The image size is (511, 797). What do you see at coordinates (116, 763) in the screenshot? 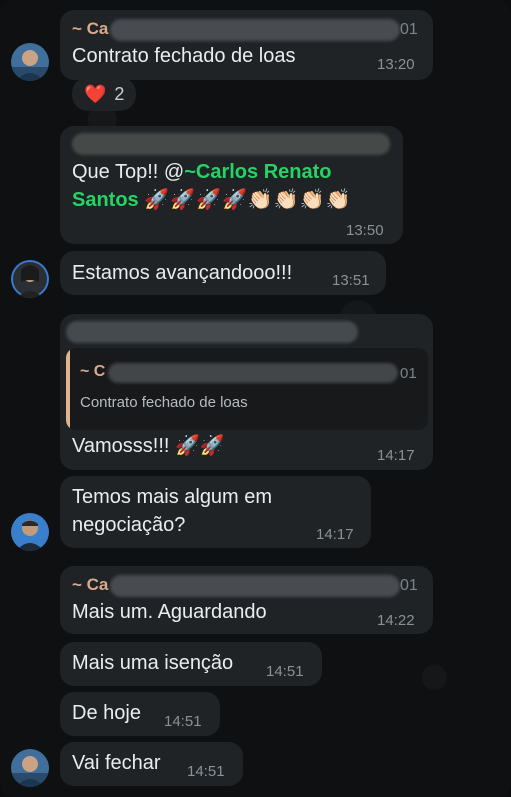
I see `message-text: Vai fechar` at bounding box center [116, 763].